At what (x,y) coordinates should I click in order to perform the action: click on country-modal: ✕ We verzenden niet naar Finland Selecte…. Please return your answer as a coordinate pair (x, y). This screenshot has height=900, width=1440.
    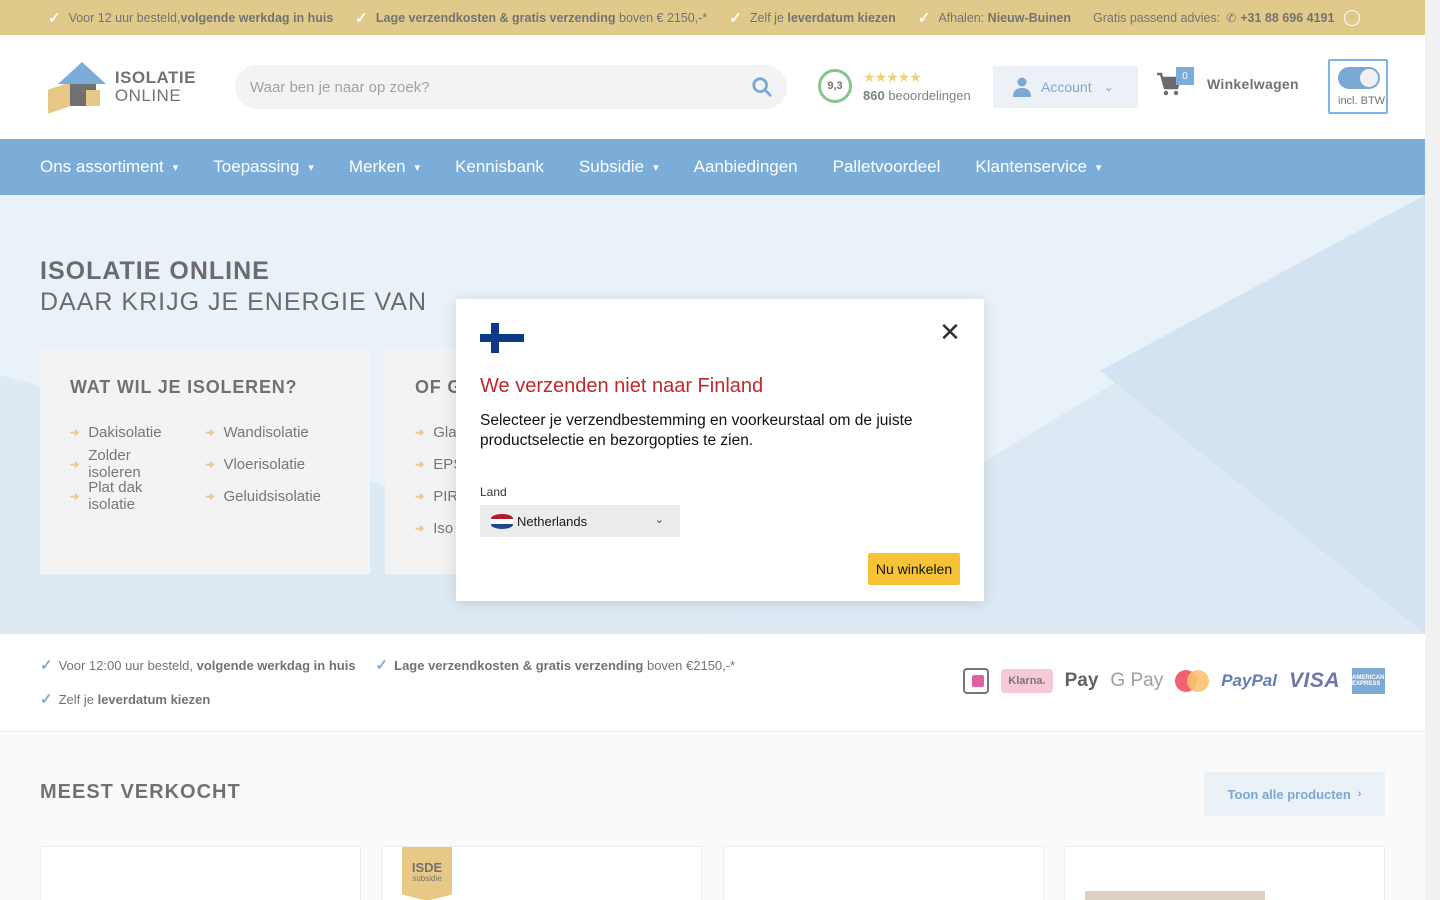
    Looking at the image, I should click on (720, 450).